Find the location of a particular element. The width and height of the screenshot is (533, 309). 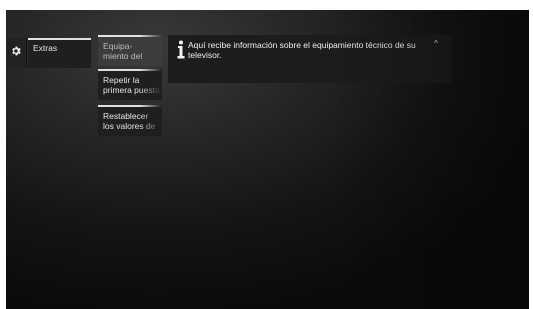

submenu-item-restablecer: Restablecer los valores de is located at coordinates (130, 120).